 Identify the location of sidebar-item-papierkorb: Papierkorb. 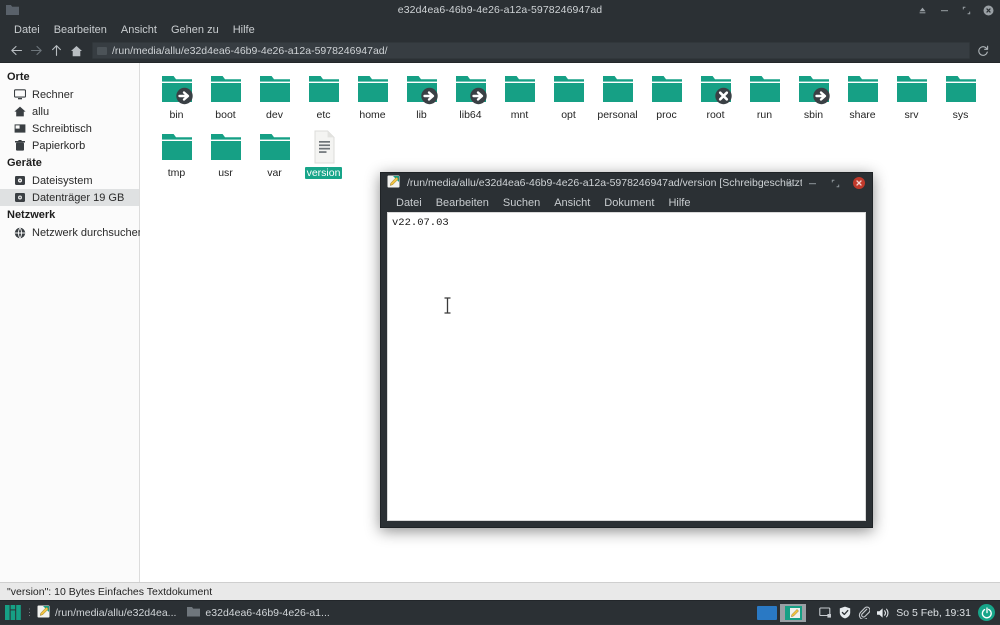
(69, 145).